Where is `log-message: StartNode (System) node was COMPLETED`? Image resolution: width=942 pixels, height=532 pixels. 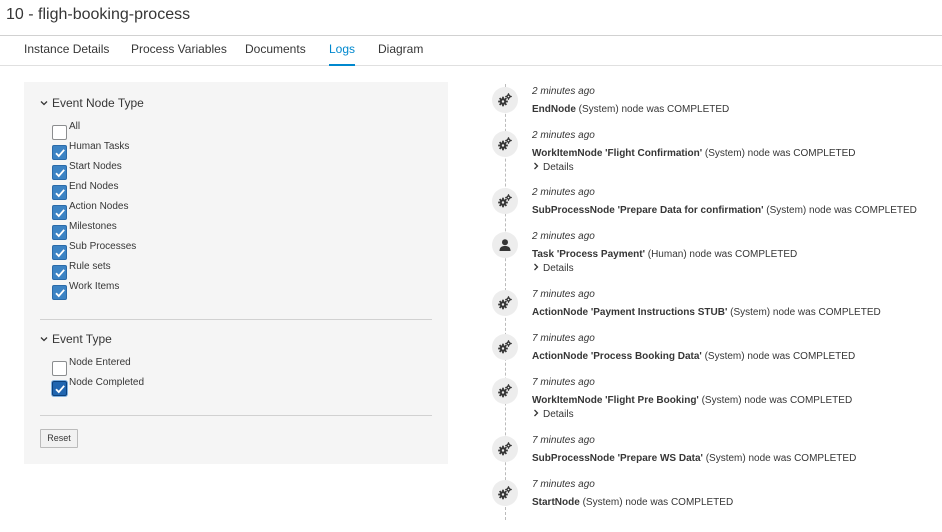
log-message: StartNode (System) node was COMPLETED is located at coordinates (632, 502).